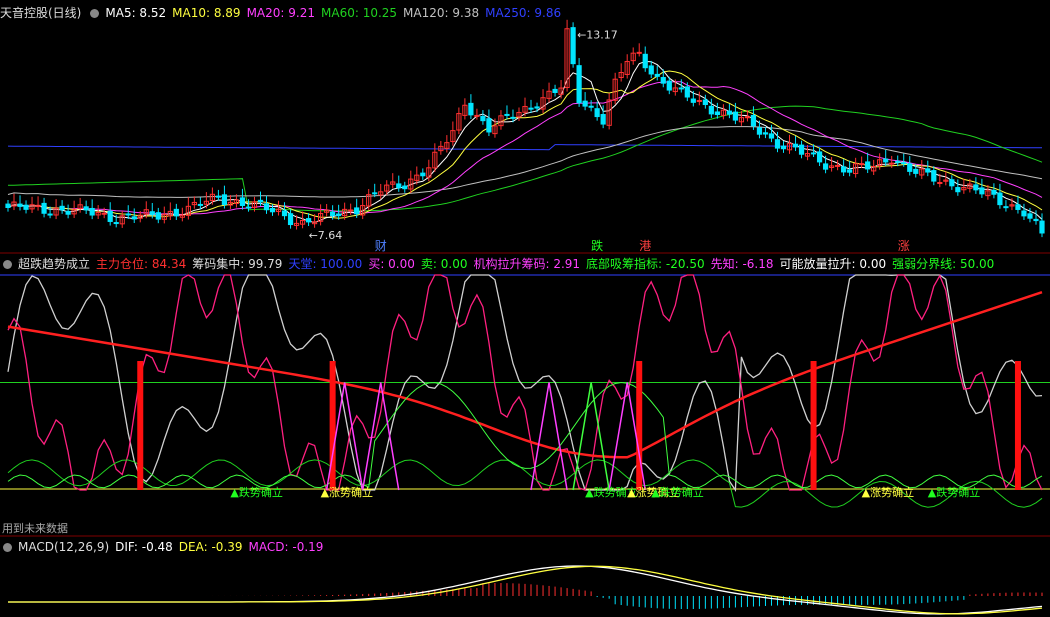  I want to click on signal-label-6: ▲跌势确立, so click(954, 492).